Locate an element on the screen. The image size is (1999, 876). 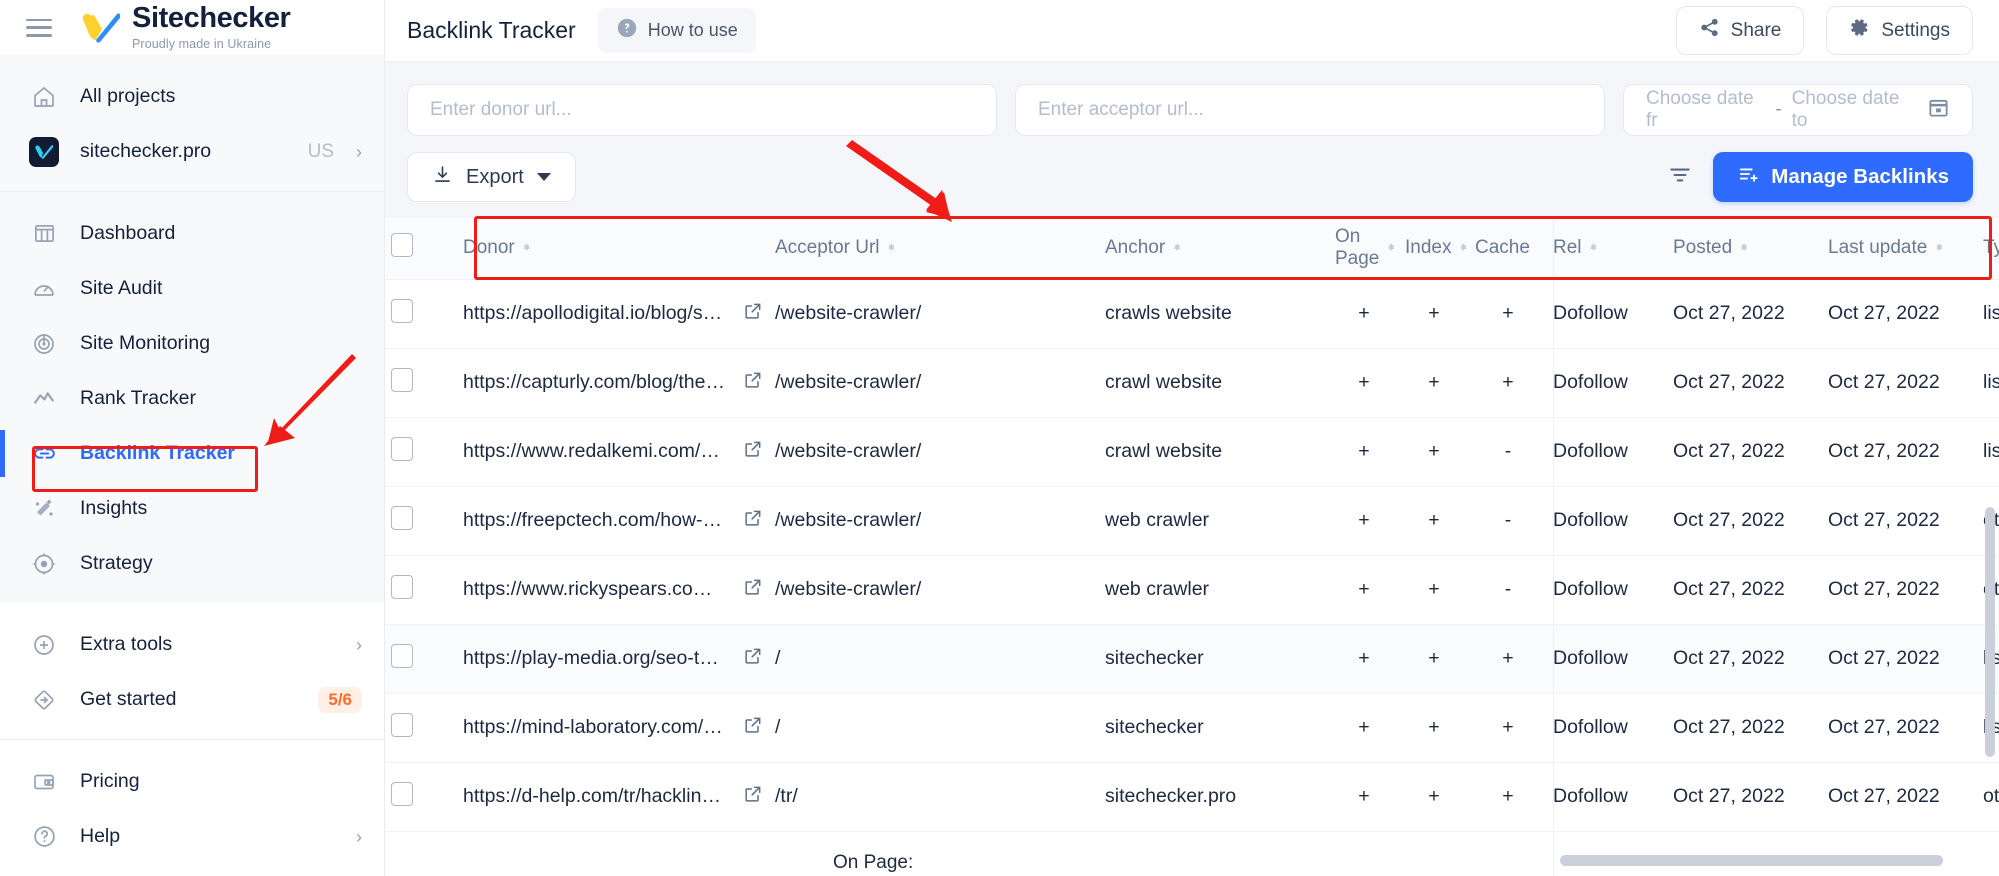
cell-anchor: sitechecker is located at coordinates (1214, 728).